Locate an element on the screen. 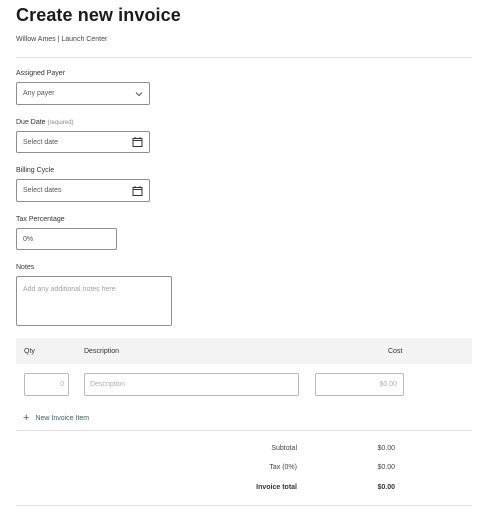 The height and width of the screenshot is (512, 489). column-cost: Cost is located at coordinates (395, 351).